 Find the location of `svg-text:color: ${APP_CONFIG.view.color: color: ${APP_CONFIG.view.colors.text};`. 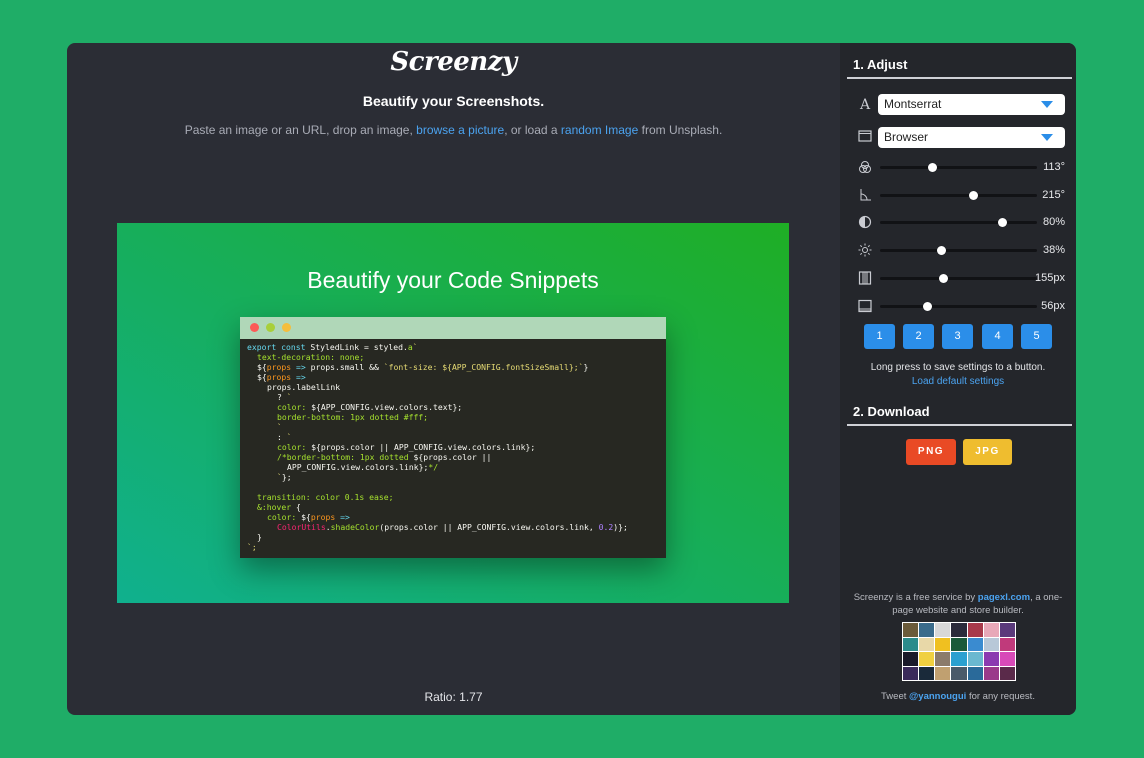

svg-text:color: ${APP_CONFIG.view.color: color: ${APP_CONFIG.view.colors.text}; is located at coordinates (369, 407).